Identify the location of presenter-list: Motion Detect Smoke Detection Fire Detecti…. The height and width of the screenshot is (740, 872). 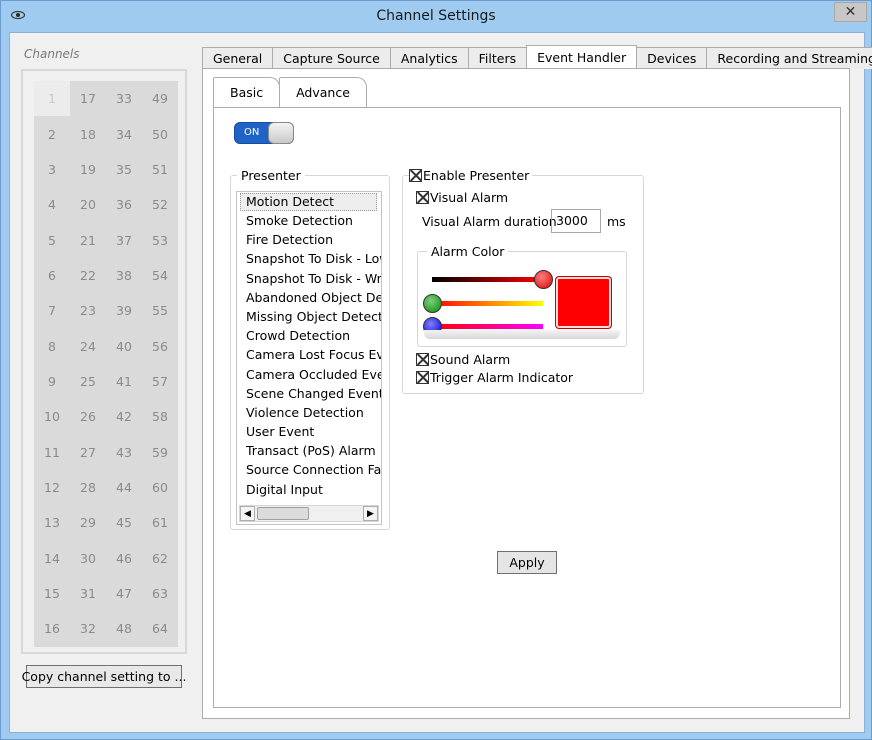
(309, 358).